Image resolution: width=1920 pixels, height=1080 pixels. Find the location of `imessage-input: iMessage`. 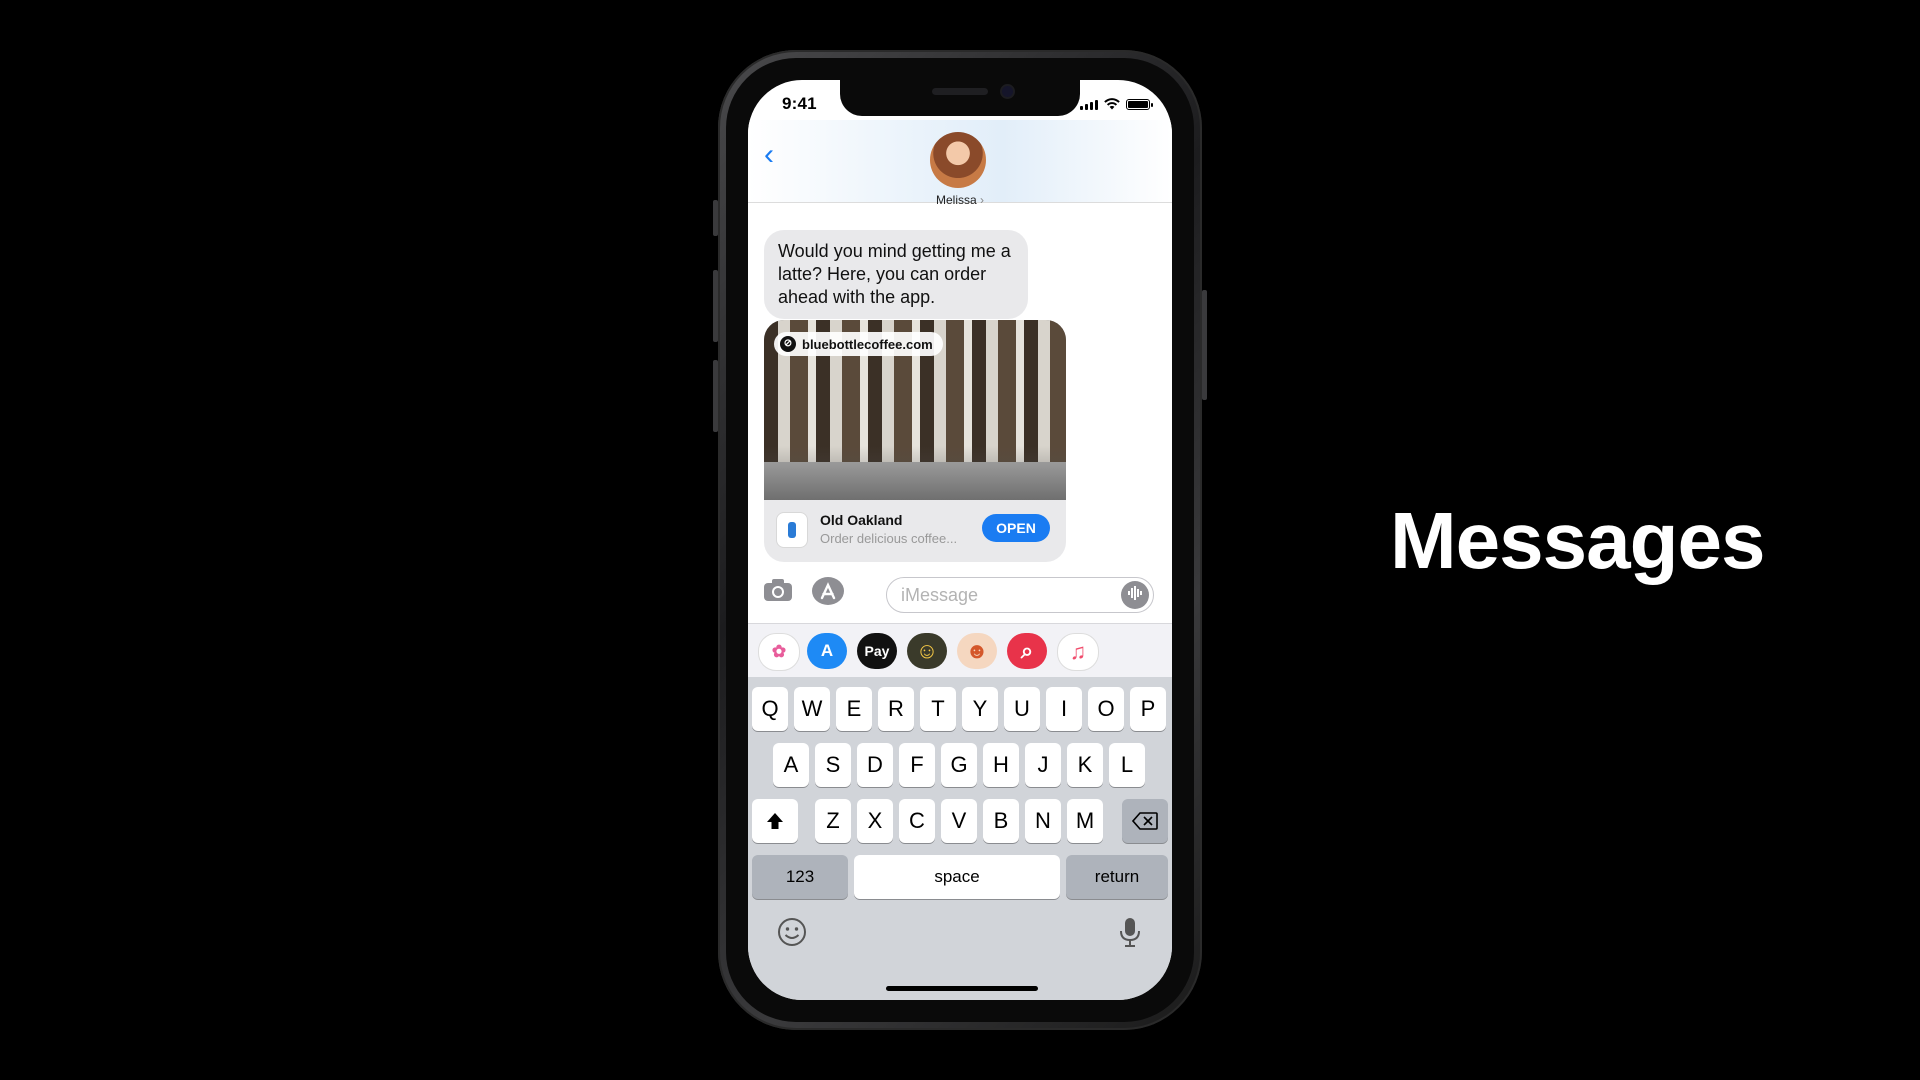

imessage-input: iMessage is located at coordinates (1020, 595).